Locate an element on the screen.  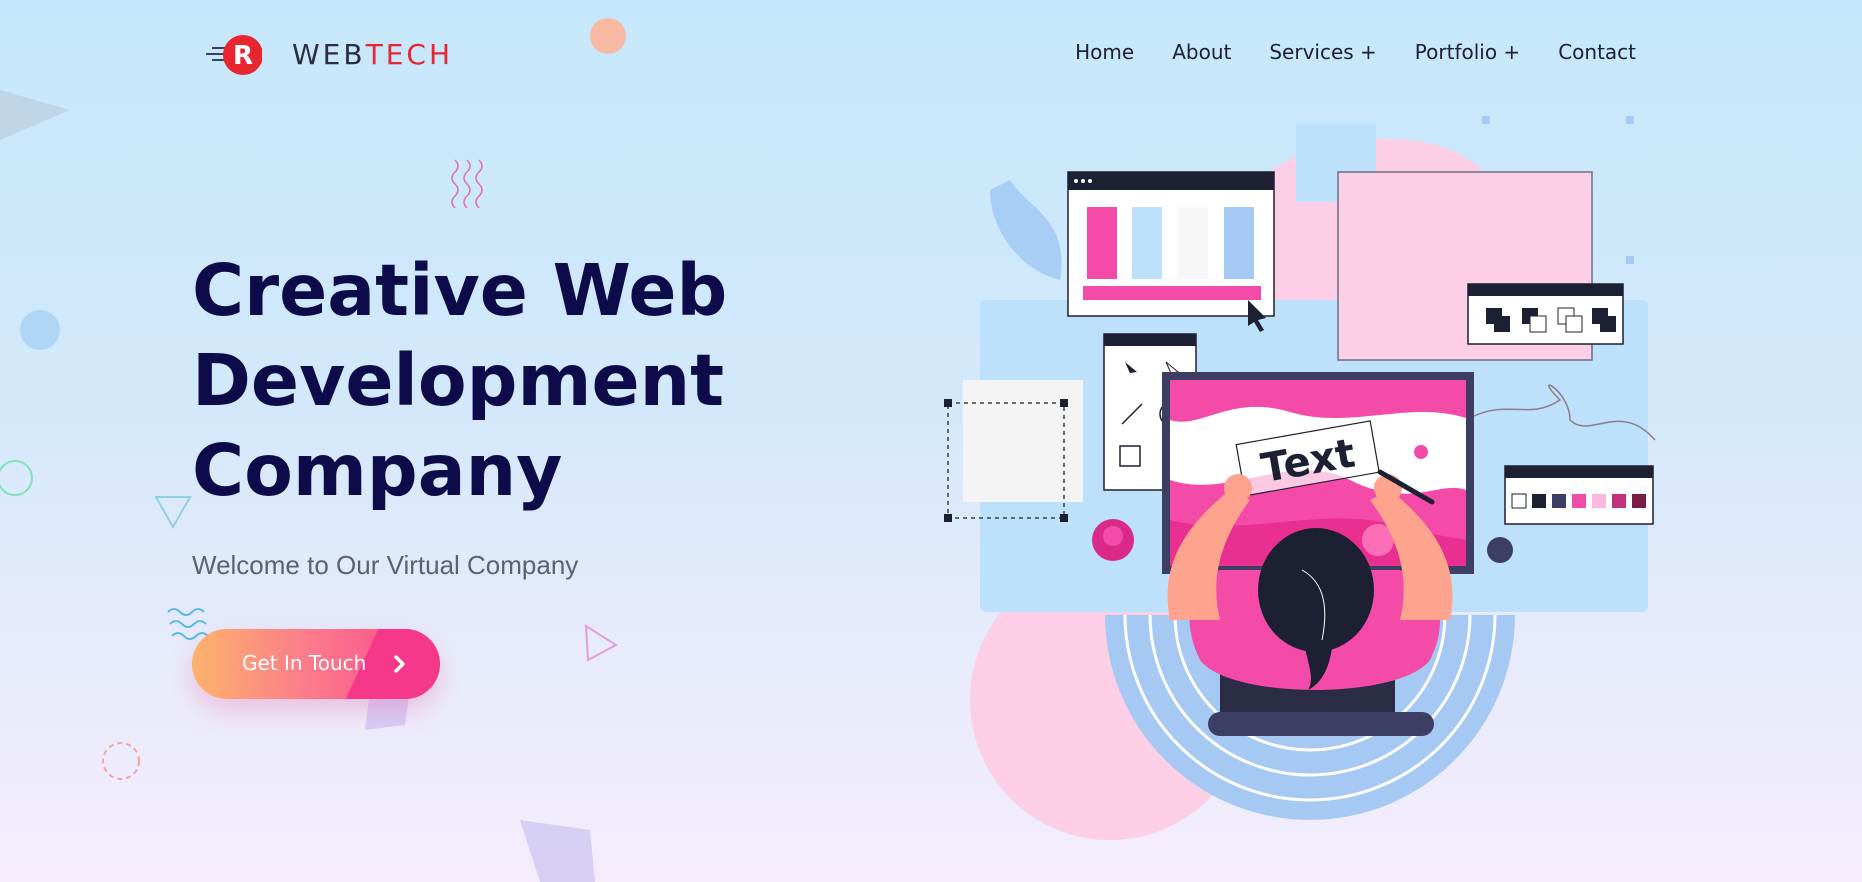
nav-item-portfolio: Portfolio + is located at coordinates (1467, 52).